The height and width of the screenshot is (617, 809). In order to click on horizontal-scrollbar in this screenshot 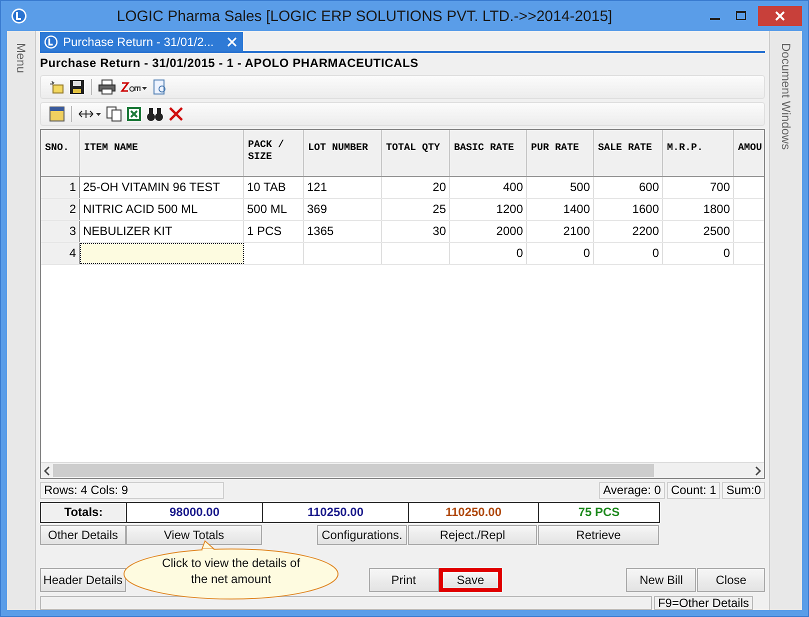, I will do `click(402, 470)`.